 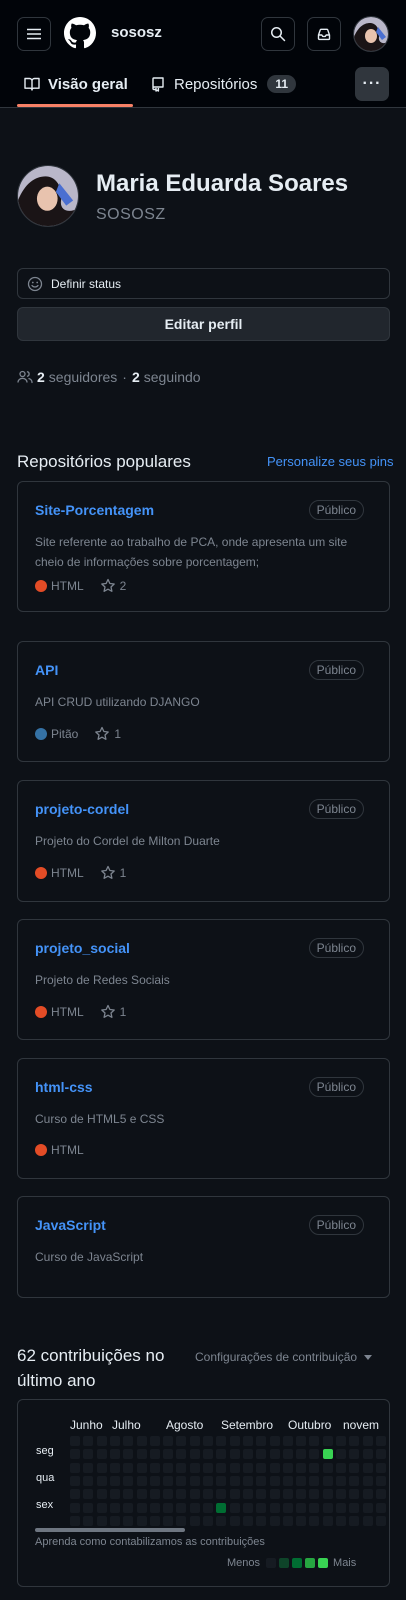 What do you see at coordinates (223, 84) in the screenshot?
I see `tab-repositories: Repositórios 11` at bounding box center [223, 84].